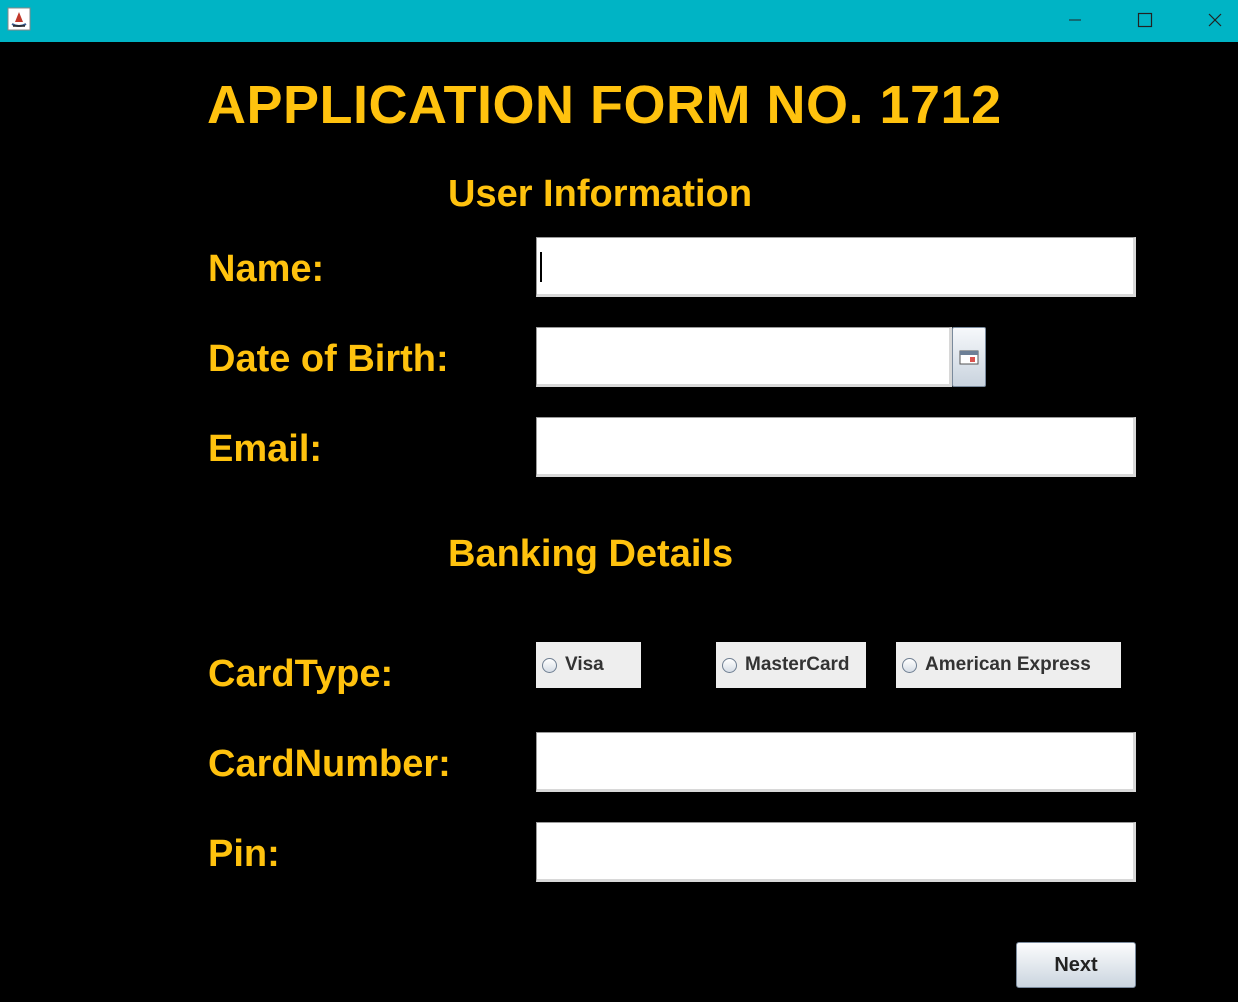 The height and width of the screenshot is (1002, 1238). What do you see at coordinates (541, 267) in the screenshot?
I see `text-caret` at bounding box center [541, 267].